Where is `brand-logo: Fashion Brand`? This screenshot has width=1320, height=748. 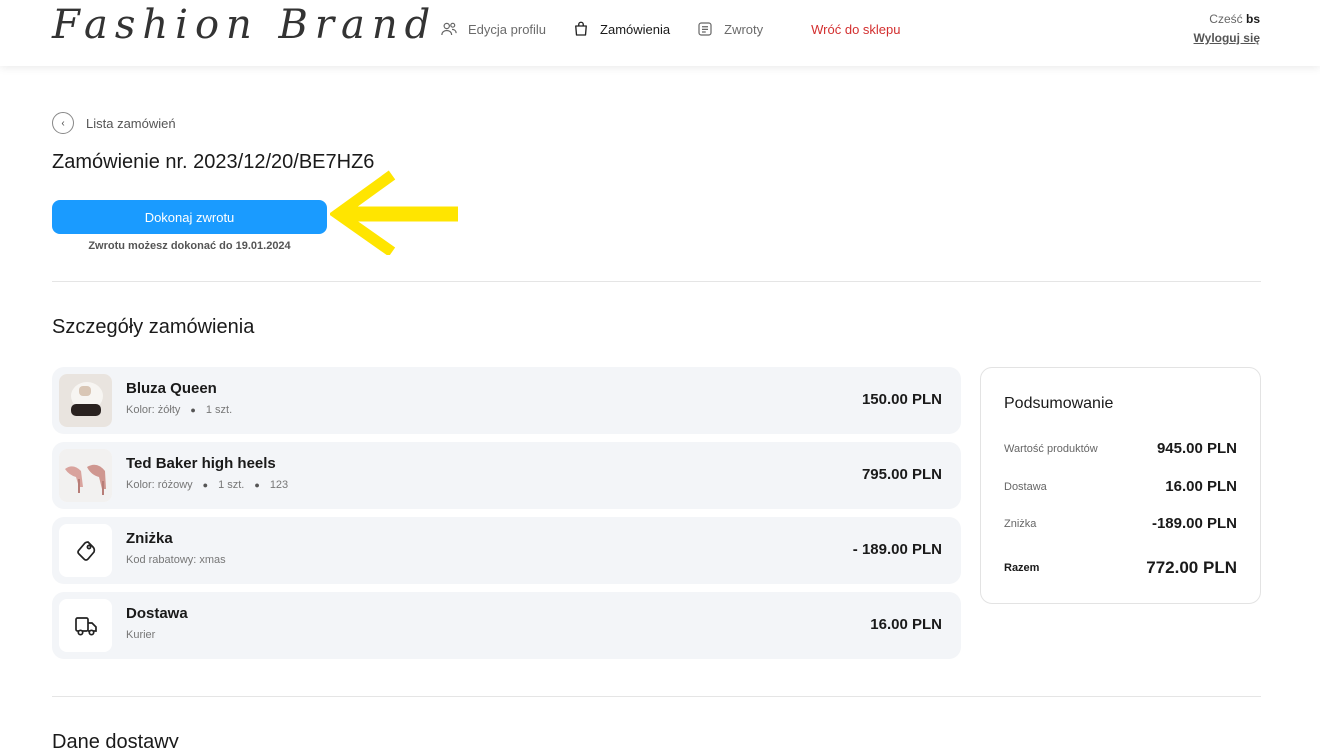
brand-logo: Fashion Brand is located at coordinates (244, 25).